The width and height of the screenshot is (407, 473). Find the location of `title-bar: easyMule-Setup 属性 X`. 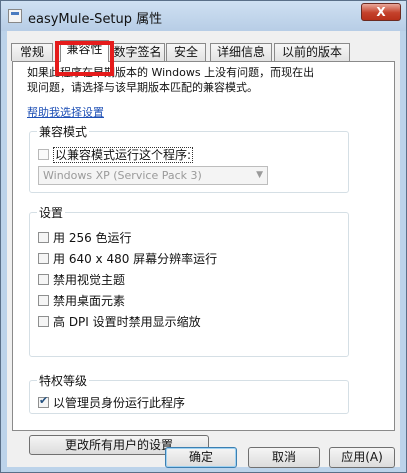

title-bar: easyMule-Setup 属性 X is located at coordinates (203, 16).